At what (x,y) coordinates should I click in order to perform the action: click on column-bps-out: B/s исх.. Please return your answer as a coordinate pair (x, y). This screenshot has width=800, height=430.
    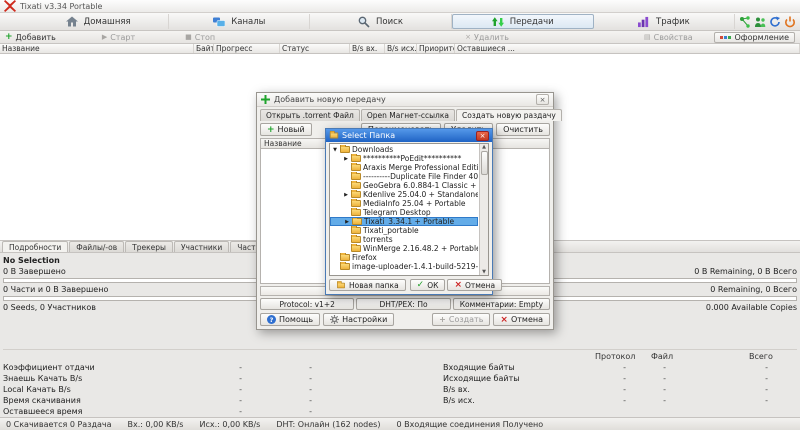
    Looking at the image, I should click on (401, 48).